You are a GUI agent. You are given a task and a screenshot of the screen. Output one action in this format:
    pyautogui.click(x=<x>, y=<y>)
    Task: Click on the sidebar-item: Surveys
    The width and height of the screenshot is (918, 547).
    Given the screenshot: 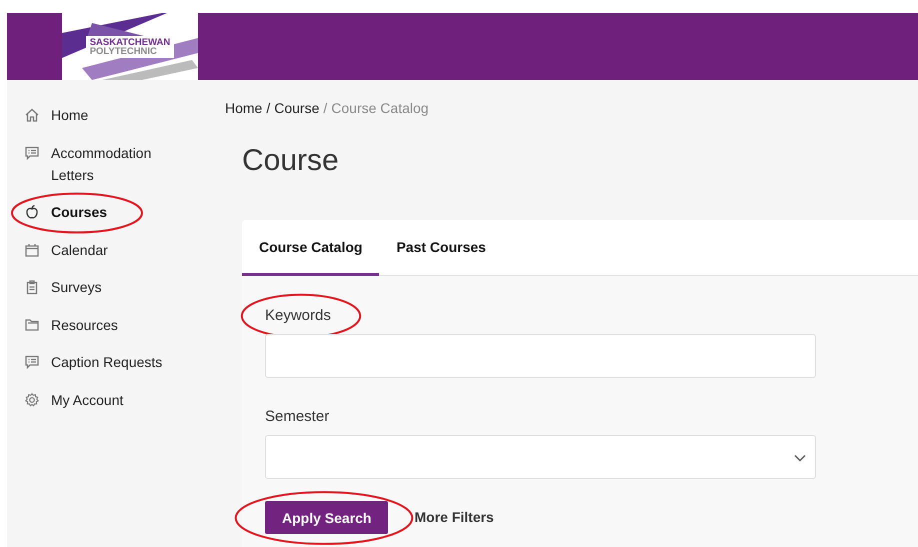 What is the action you would take?
    pyautogui.click(x=113, y=287)
    